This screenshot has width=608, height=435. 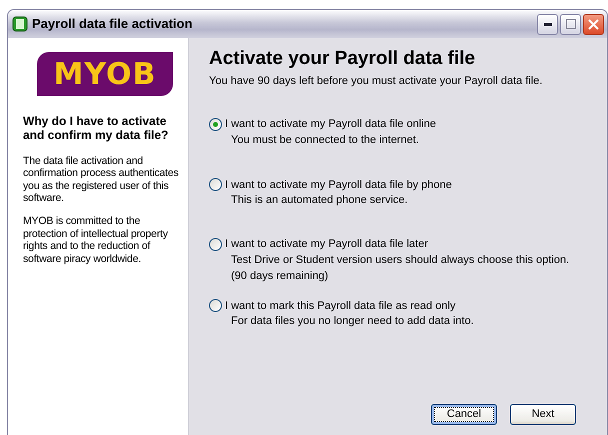 I want to click on sidebar-paragraph: MYOB is committed to the protection of intellectual property rights and to the reduction of software piracy worldwide., so click(x=96, y=240).